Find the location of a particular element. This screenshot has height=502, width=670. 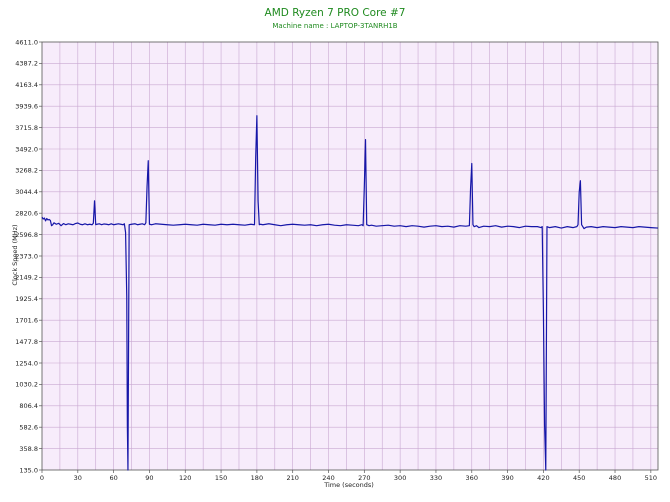

chart-subtitle: Machine name : LAPTOP-3TANRH1B is located at coordinates (334, 26).